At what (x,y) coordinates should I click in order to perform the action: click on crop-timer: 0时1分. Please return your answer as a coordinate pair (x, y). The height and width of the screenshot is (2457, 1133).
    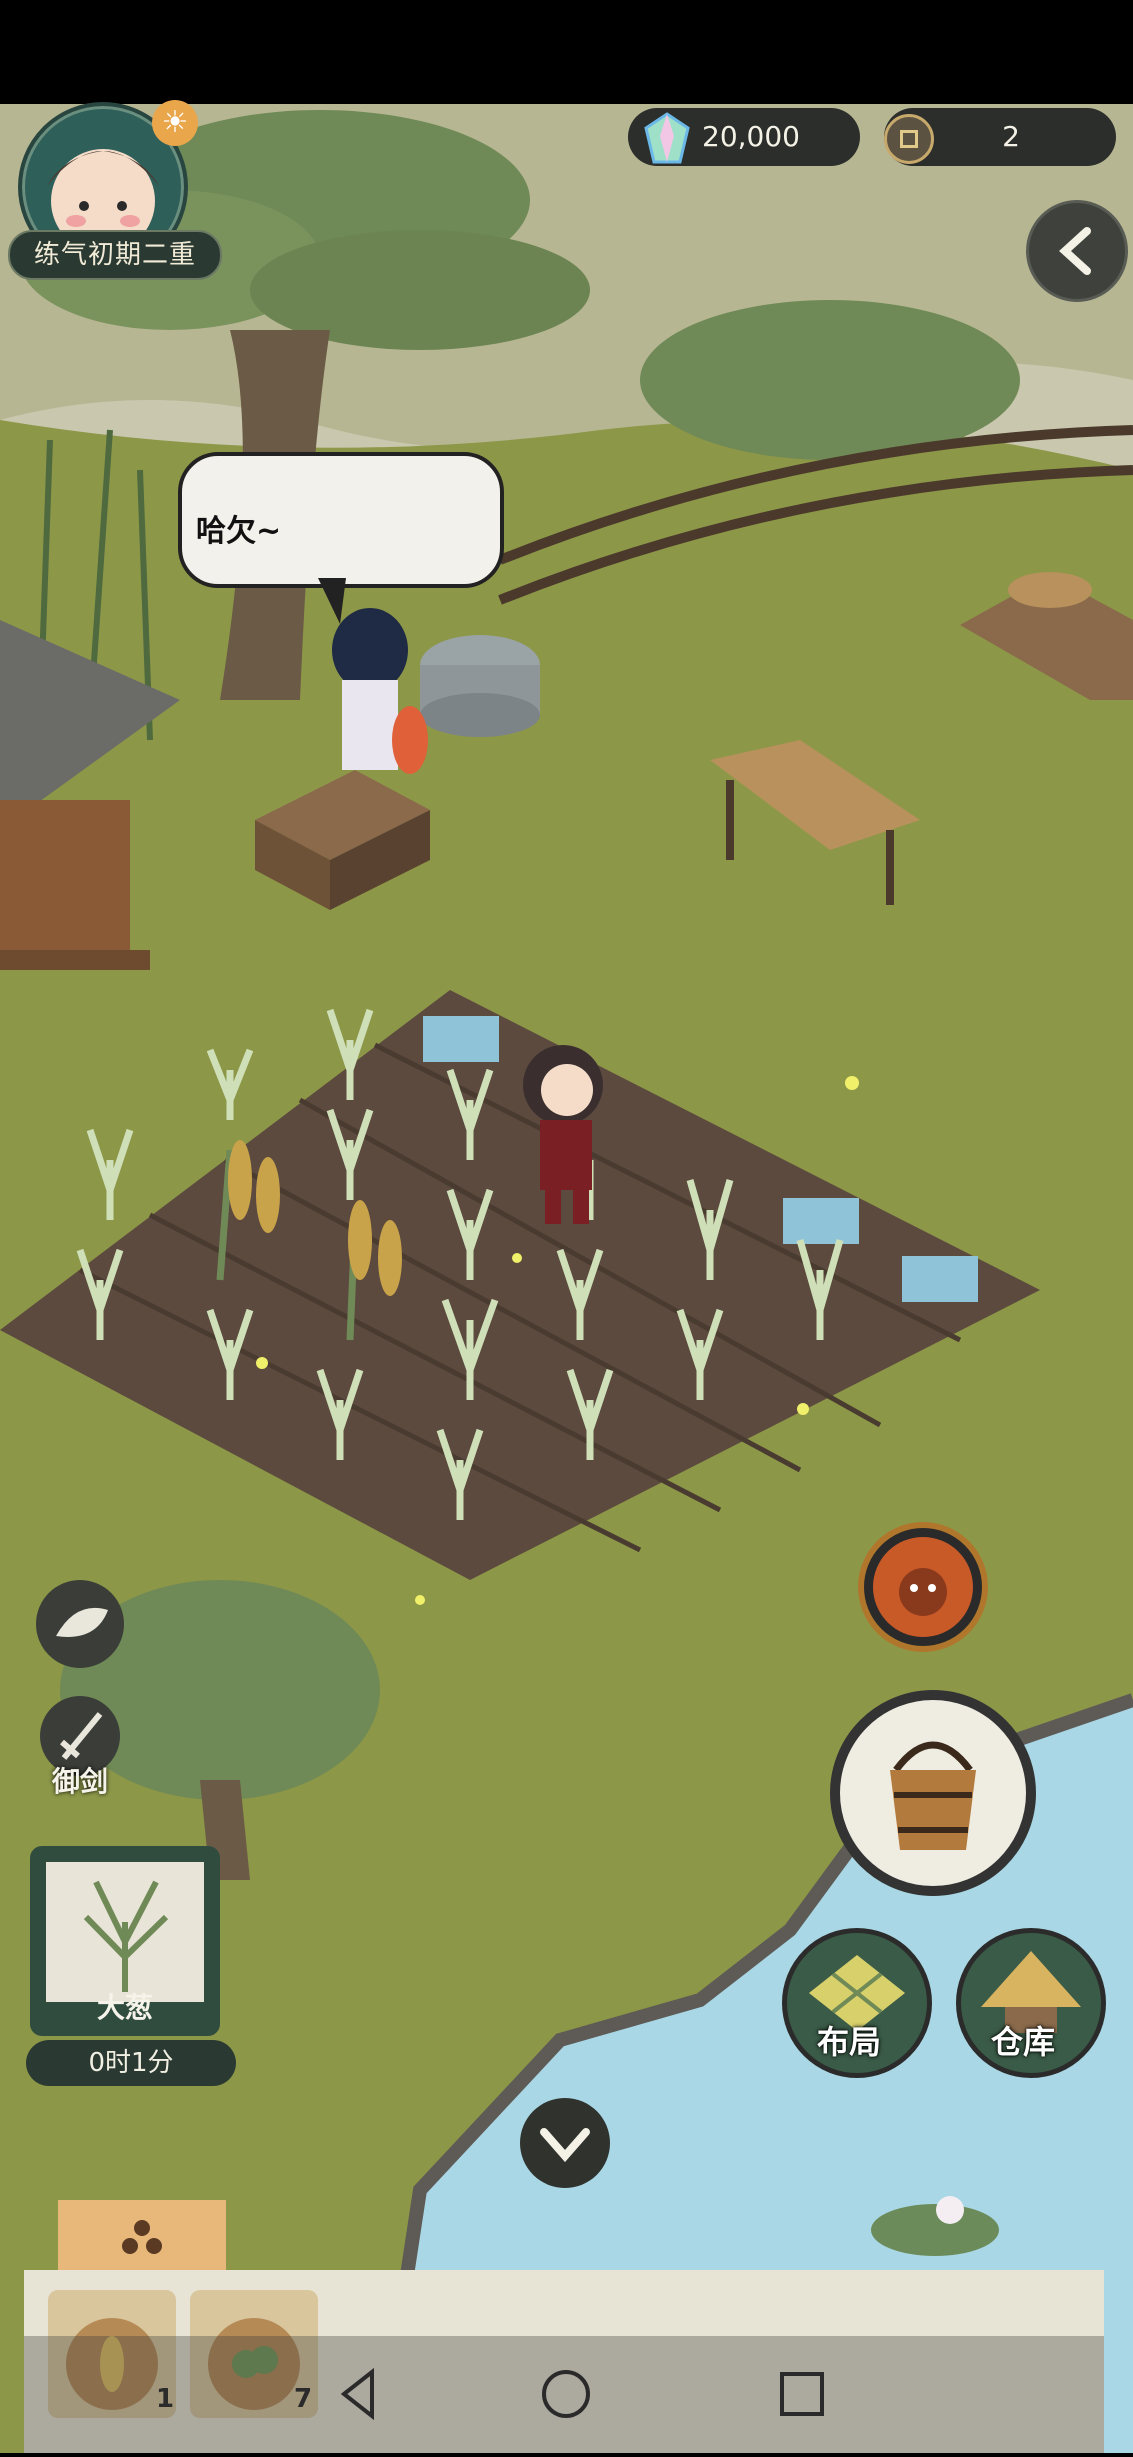
    Looking at the image, I should click on (131, 2063).